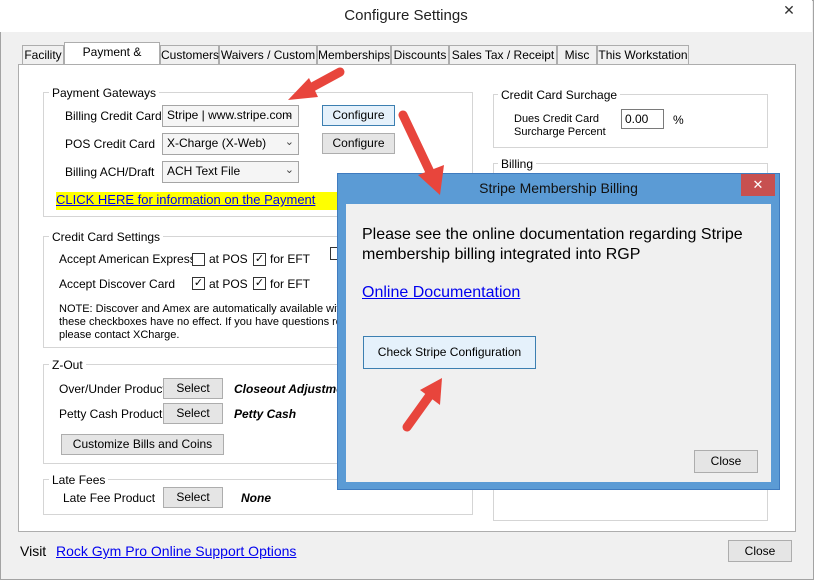 The width and height of the screenshot is (814, 580). Describe the element at coordinates (556, 119) in the screenshot. I see `surcharge-field-label-1: Dues Credit Card` at that location.